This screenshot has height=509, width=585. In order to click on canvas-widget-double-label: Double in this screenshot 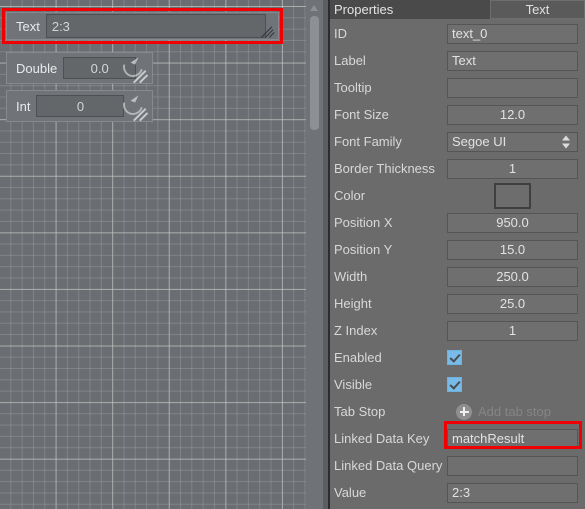, I will do `click(37, 68)`.